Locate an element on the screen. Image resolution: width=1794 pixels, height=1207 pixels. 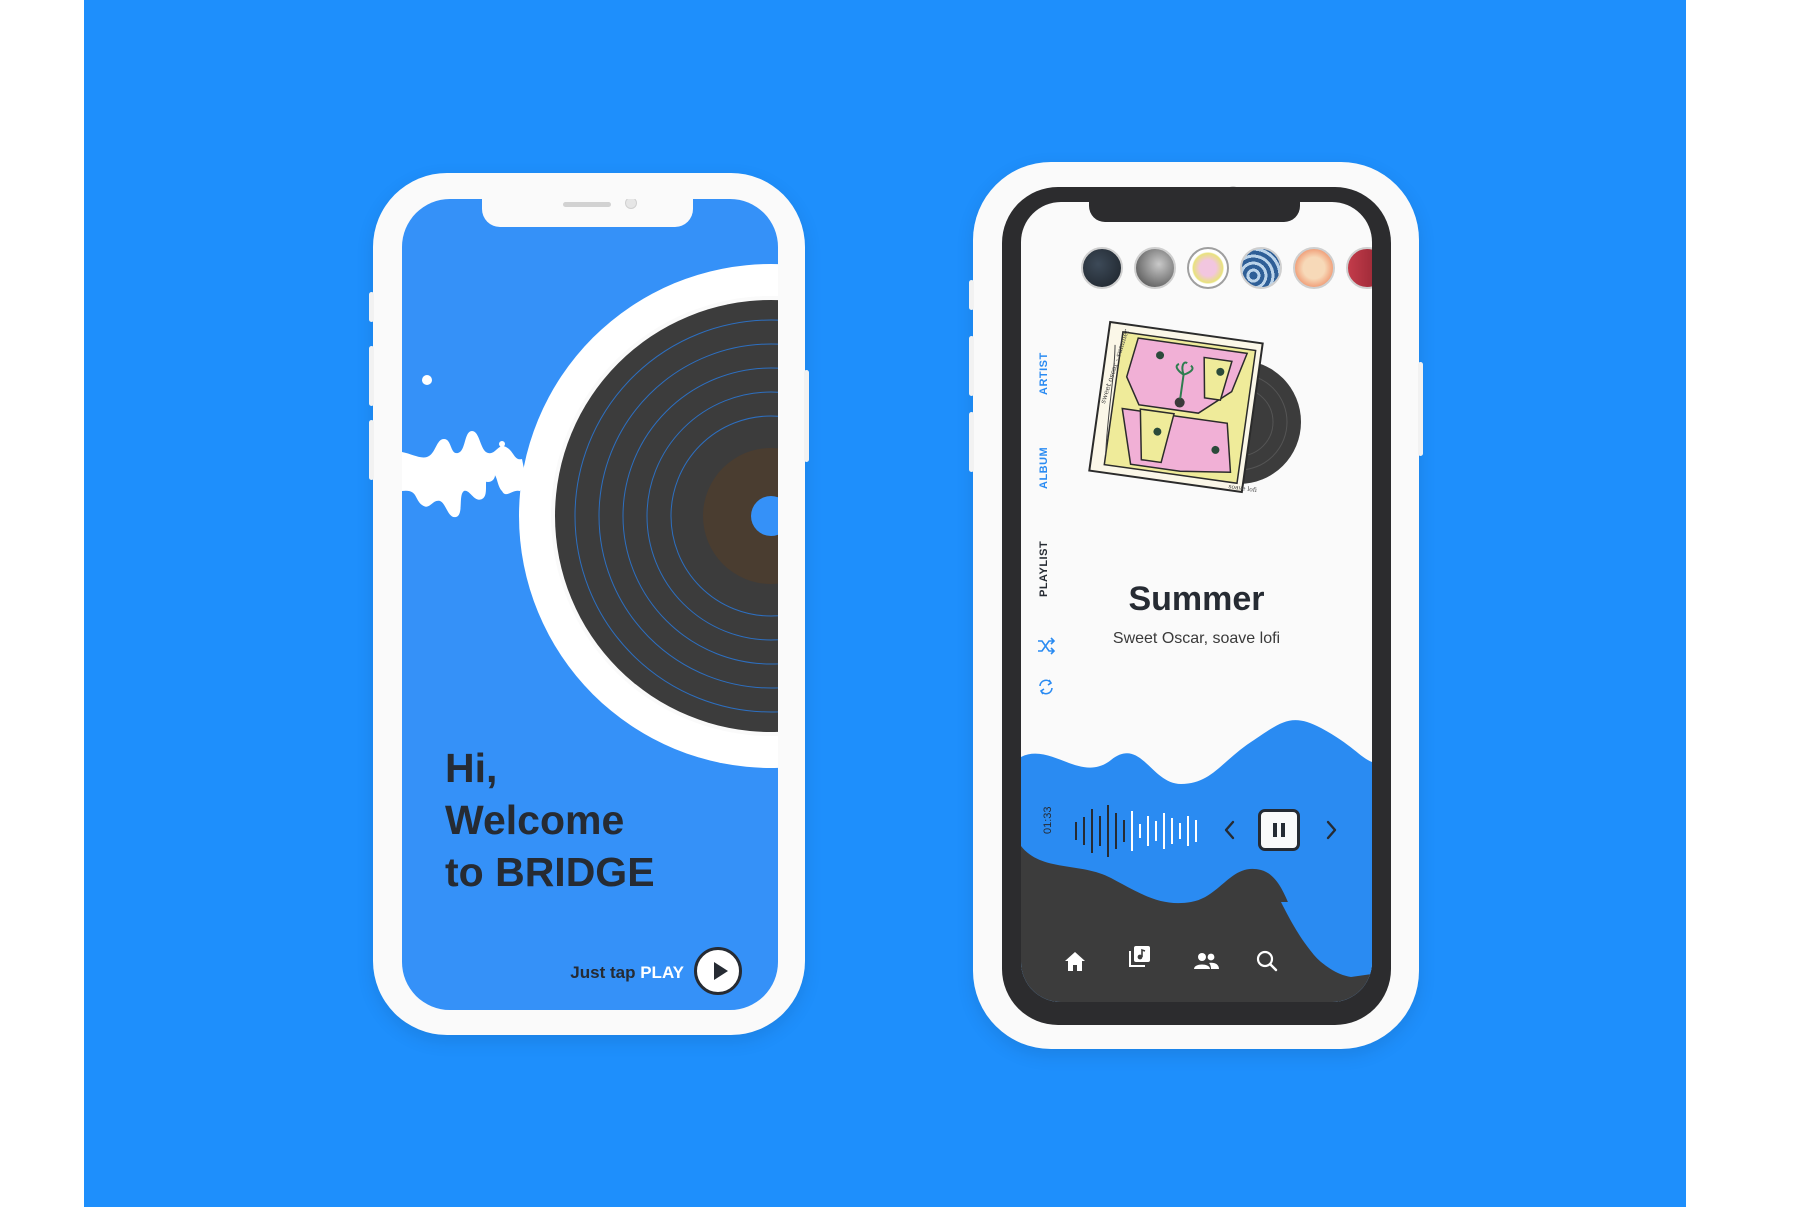
welcome-heading: Hi, Welcome to BRIDGE is located at coordinates (595, 820).